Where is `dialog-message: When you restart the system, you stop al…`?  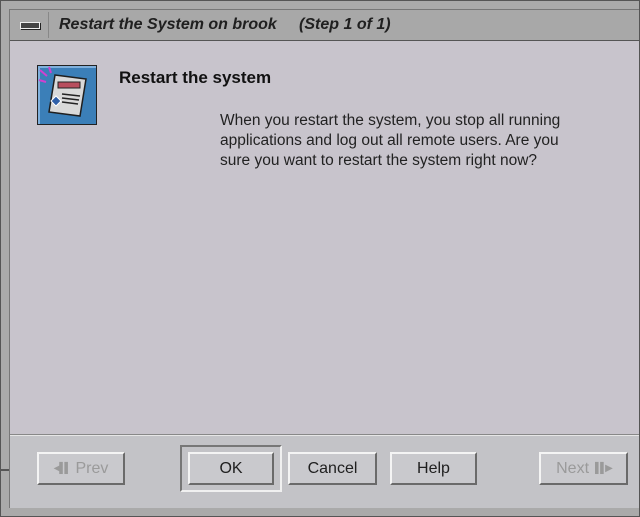
dialog-message: When you restart the system, you stop al… is located at coordinates (390, 140).